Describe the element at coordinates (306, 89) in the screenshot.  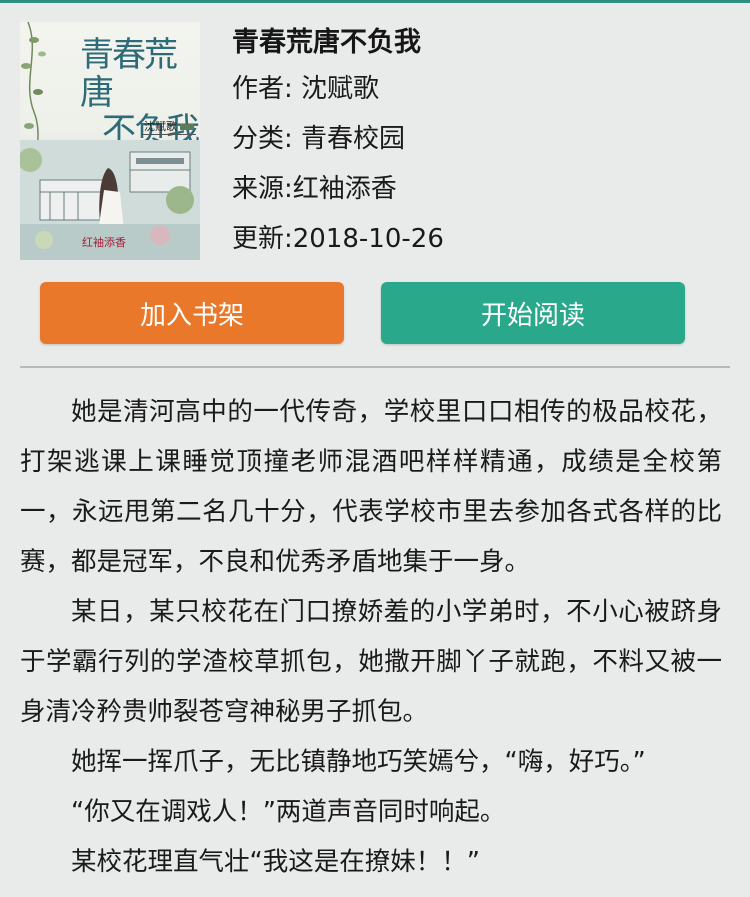
I see `book-author: 作者: 沈赋歌` at that location.